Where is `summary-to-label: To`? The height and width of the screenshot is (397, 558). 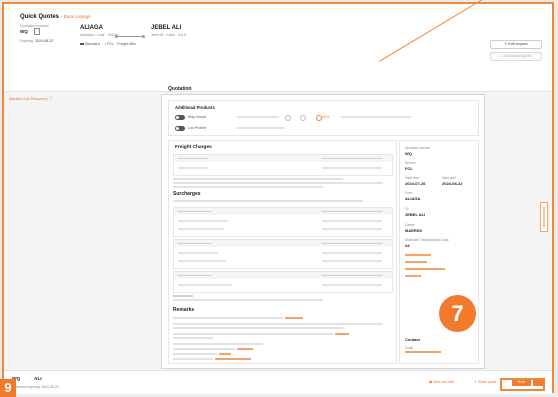 summary-to-label: To is located at coordinates (407, 209).